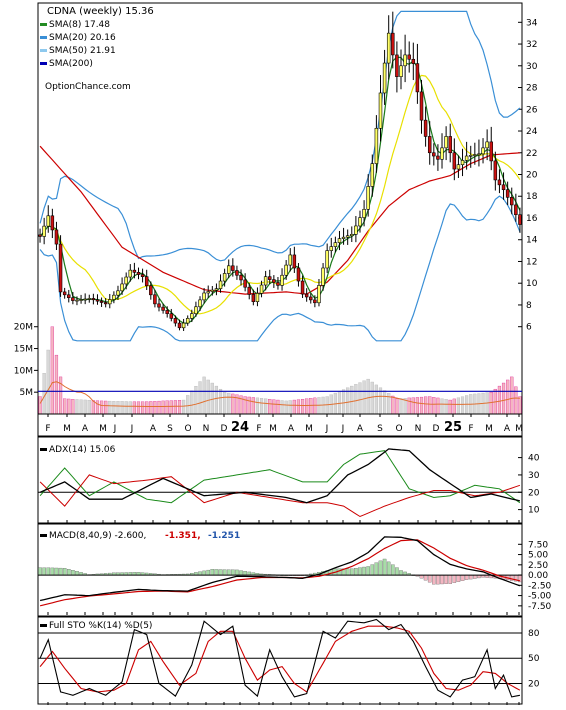 The image size is (566, 710). Describe the element at coordinates (534, 511) in the screenshot. I see `adx-tick-label: 10` at that location.